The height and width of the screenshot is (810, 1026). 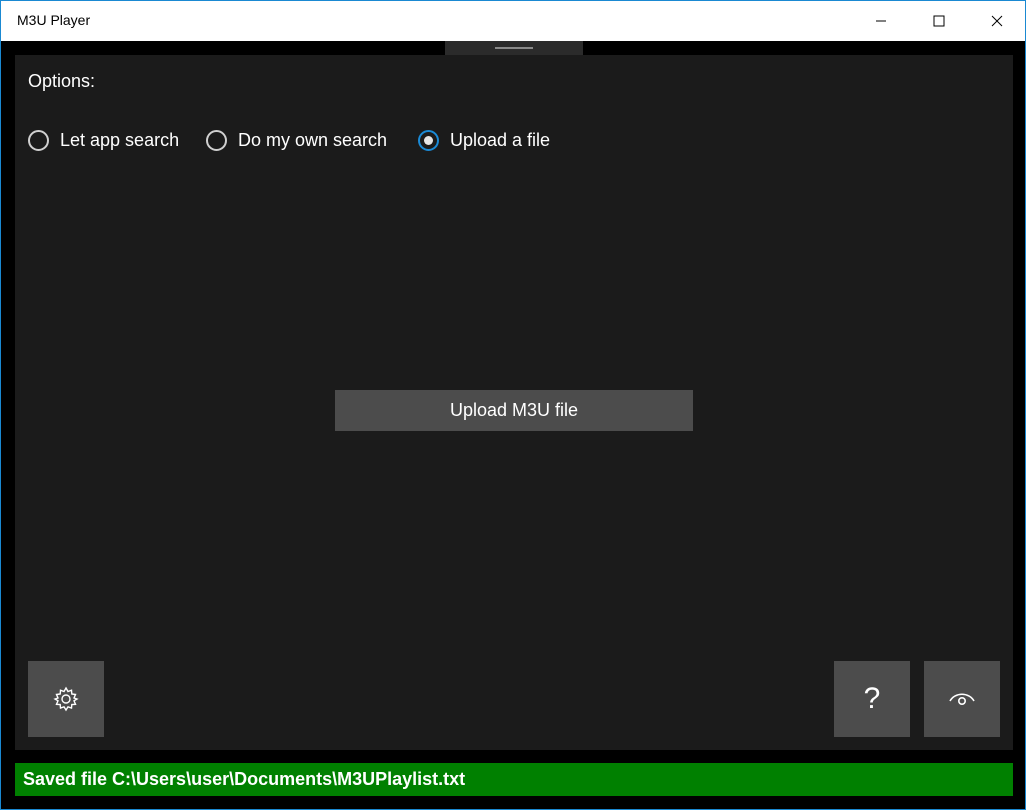 I want to click on pane-drag-handle, so click(x=514, y=48).